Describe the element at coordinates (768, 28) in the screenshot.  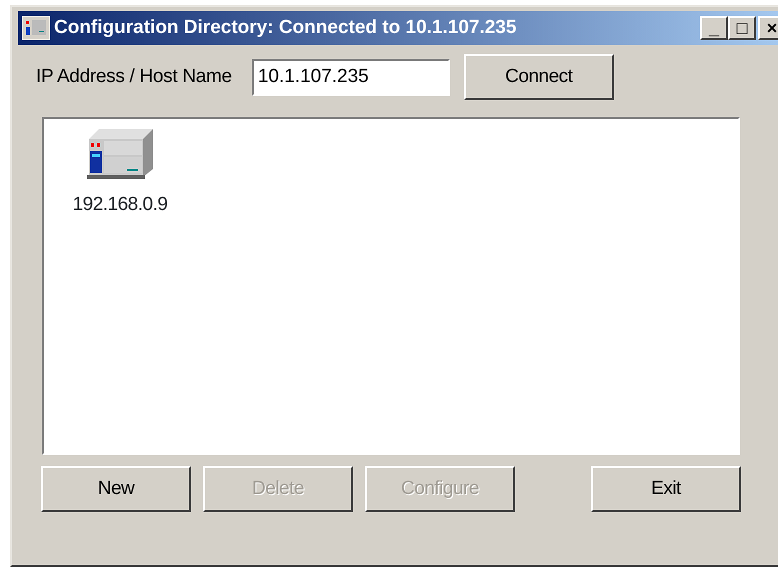
I see `close-button: ×` at that location.